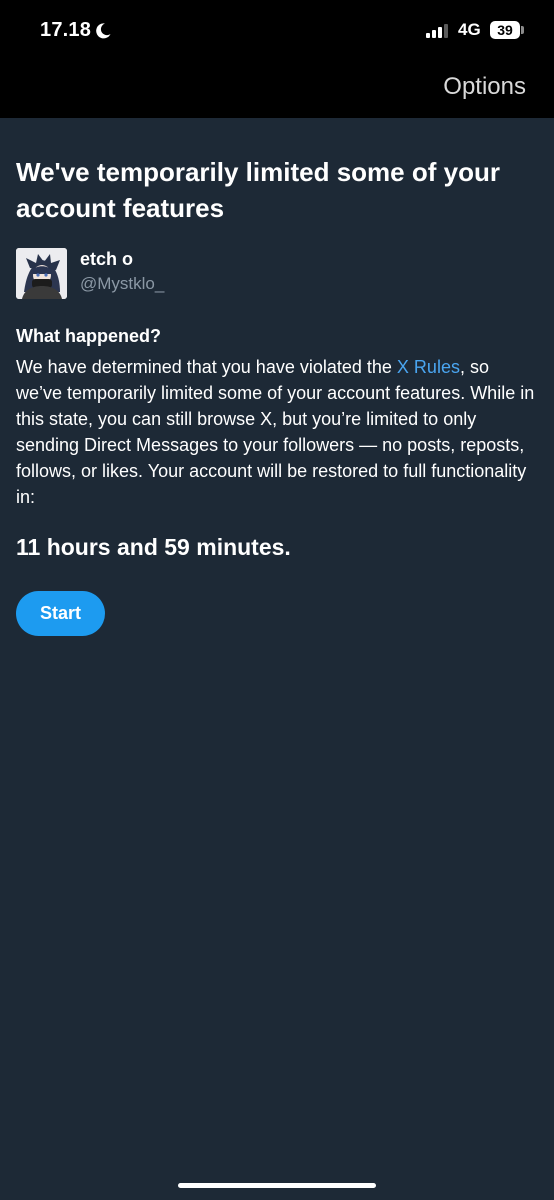 The image size is (554, 1200). What do you see at coordinates (103, 31) in the screenshot?
I see `moon-icon` at bounding box center [103, 31].